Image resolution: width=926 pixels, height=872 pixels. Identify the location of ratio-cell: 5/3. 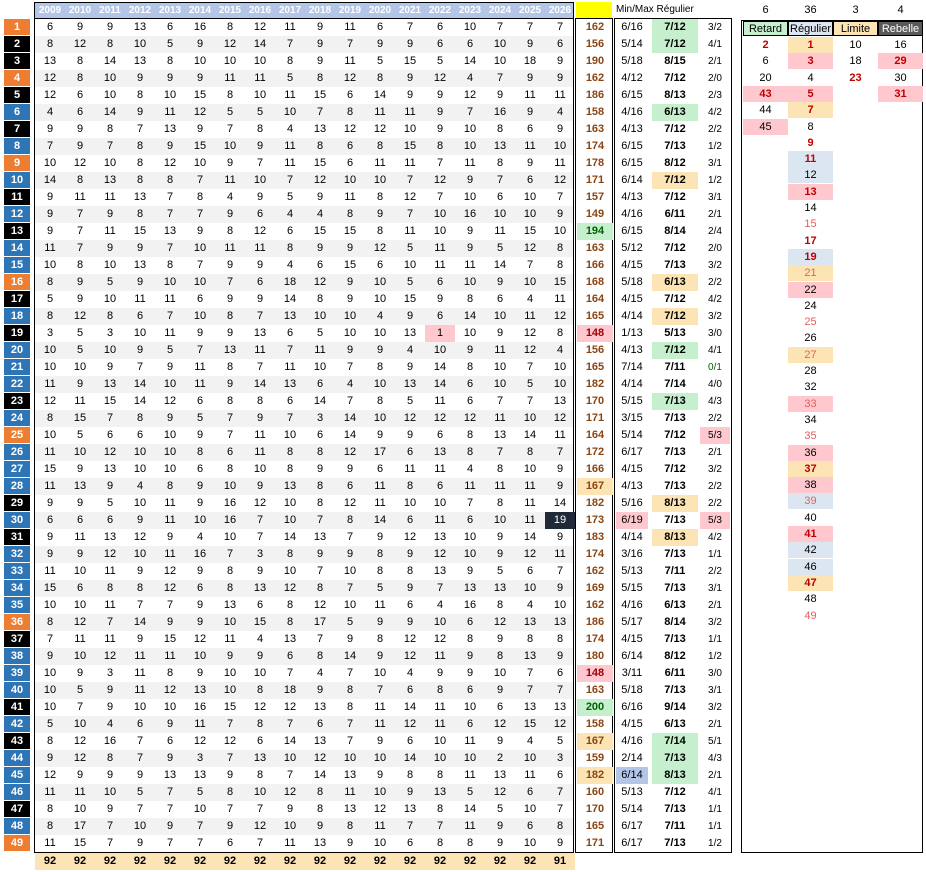
(715, 435).